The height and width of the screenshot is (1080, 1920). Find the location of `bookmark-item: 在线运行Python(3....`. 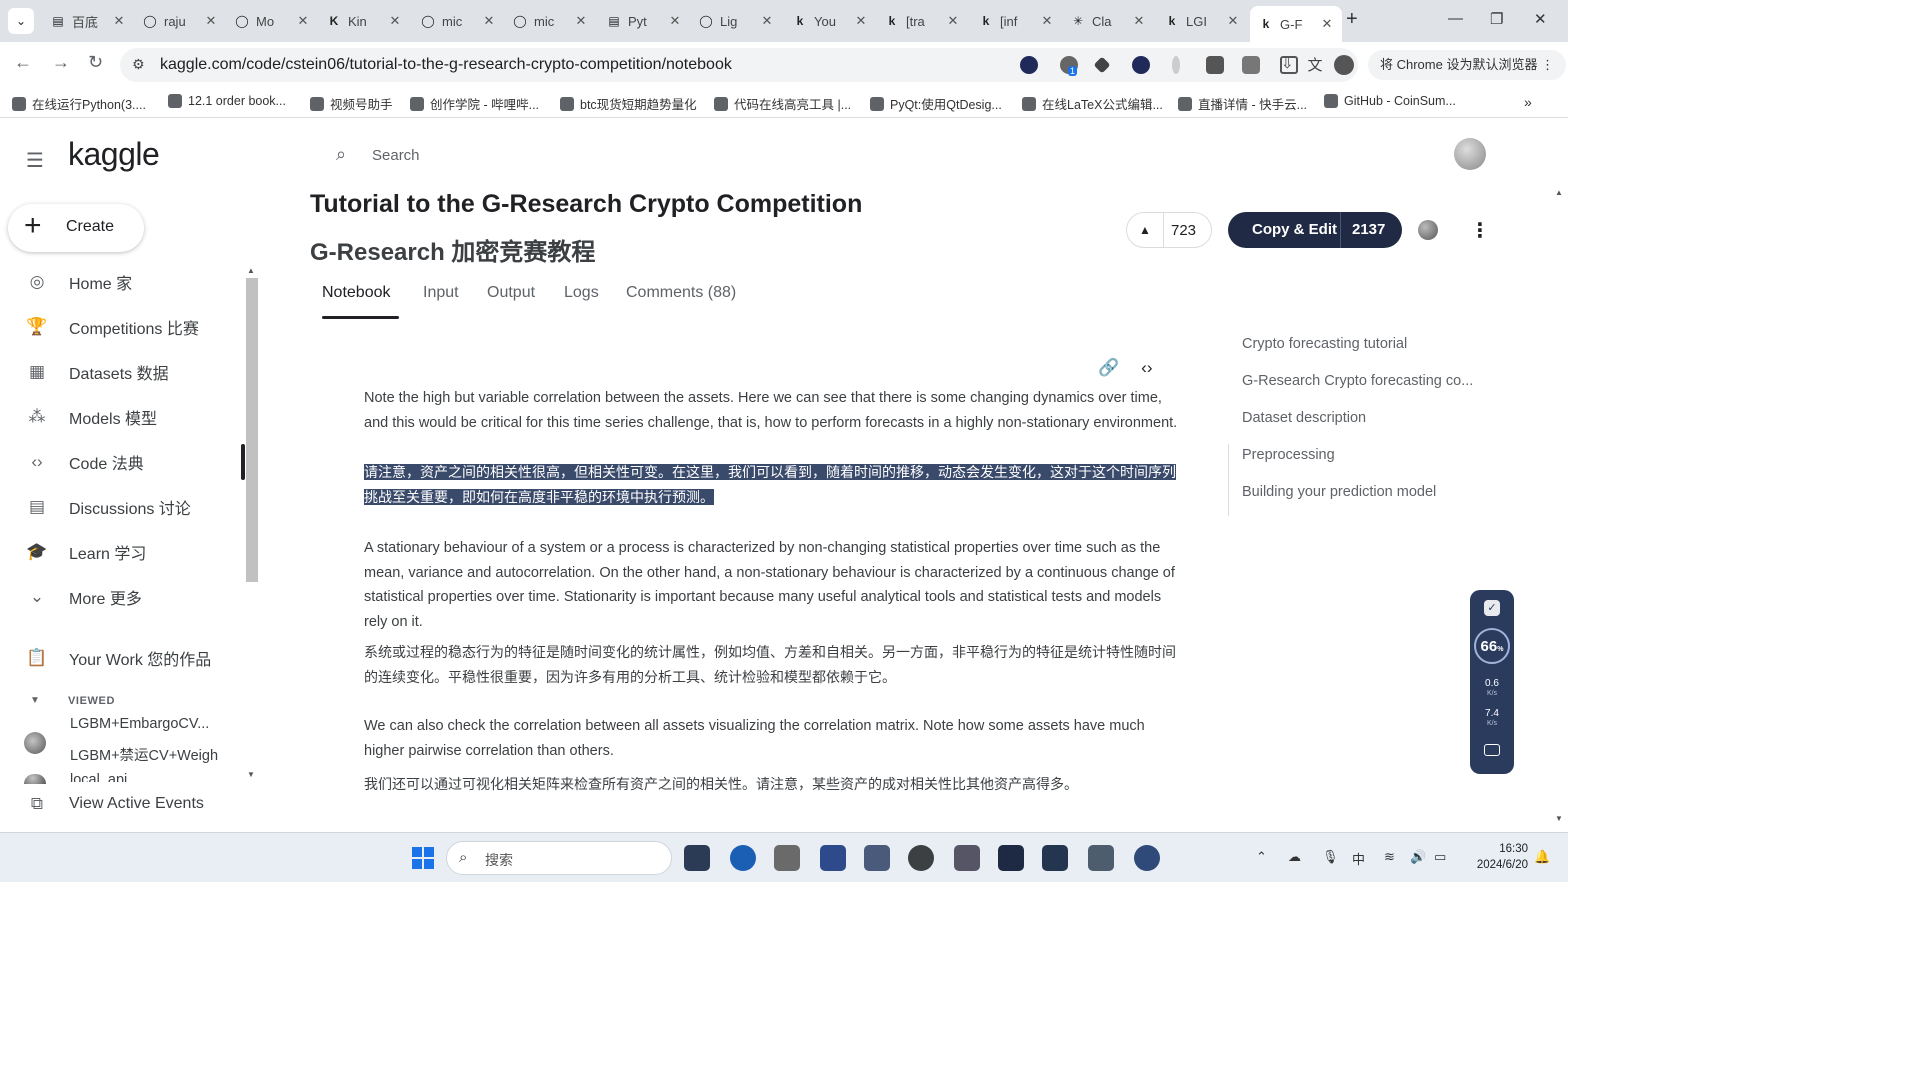

bookmark-item: 在线运行Python(3.... is located at coordinates (79, 103).